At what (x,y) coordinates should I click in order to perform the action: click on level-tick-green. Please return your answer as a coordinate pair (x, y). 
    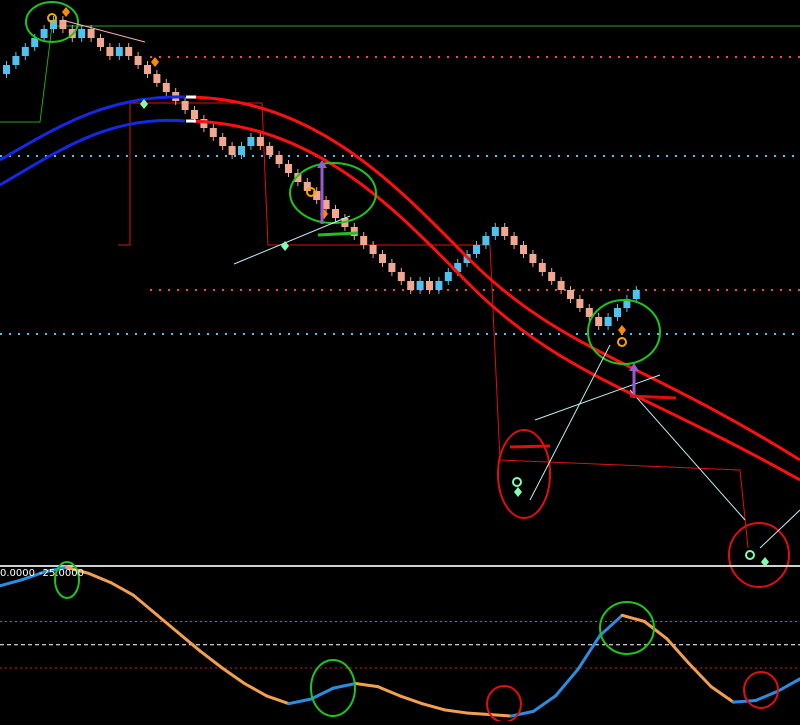
    Looking at the image, I should click on (338, 234).